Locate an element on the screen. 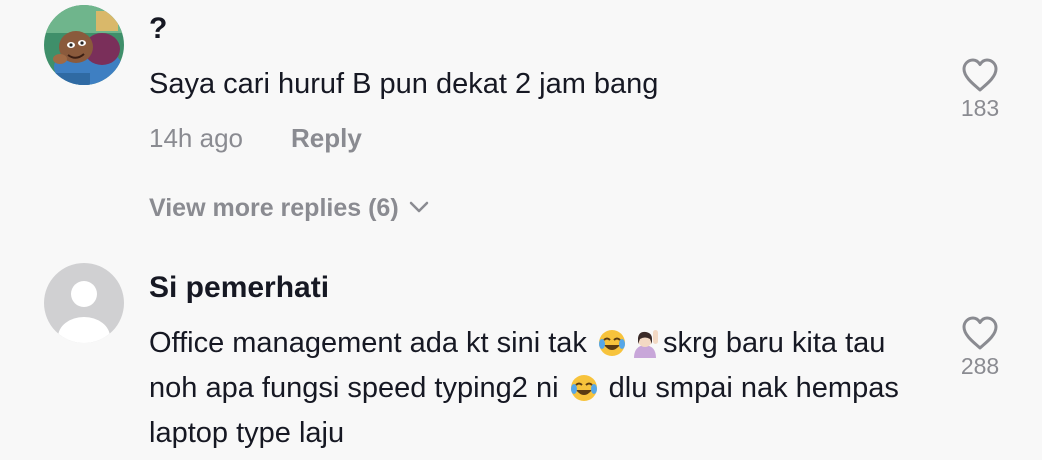 The height and width of the screenshot is (460, 1042). view-more-replies-button: View more replies (6) is located at coordinates (289, 208).